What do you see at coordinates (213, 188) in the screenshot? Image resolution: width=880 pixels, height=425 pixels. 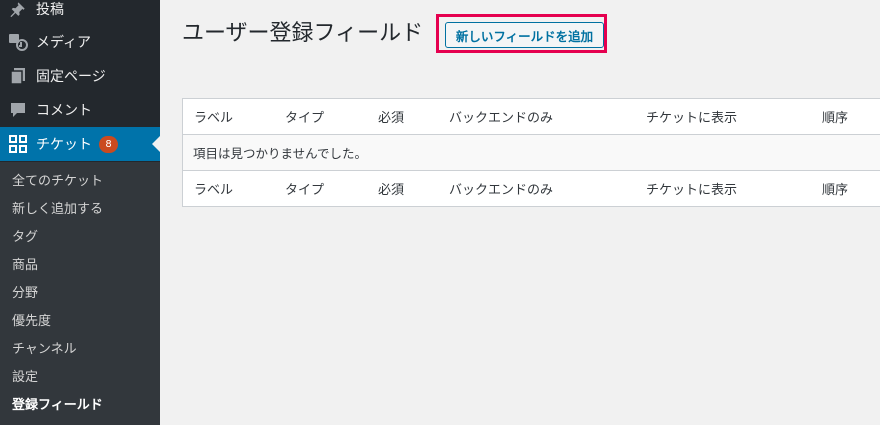 I see `column-footer-label: ラベル` at bounding box center [213, 188].